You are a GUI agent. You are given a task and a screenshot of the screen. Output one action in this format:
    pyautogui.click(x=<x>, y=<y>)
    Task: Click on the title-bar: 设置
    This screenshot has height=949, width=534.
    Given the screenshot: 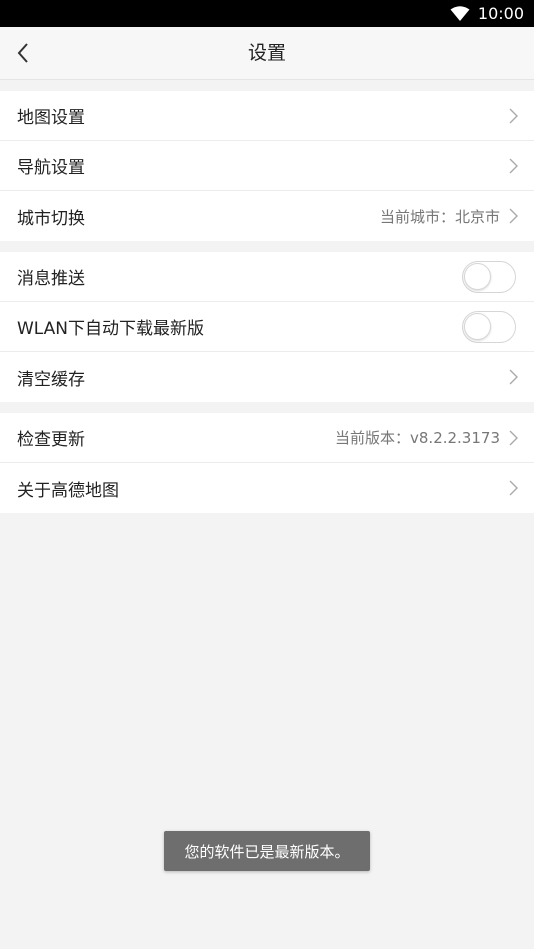 What is the action you would take?
    pyautogui.click(x=267, y=53)
    